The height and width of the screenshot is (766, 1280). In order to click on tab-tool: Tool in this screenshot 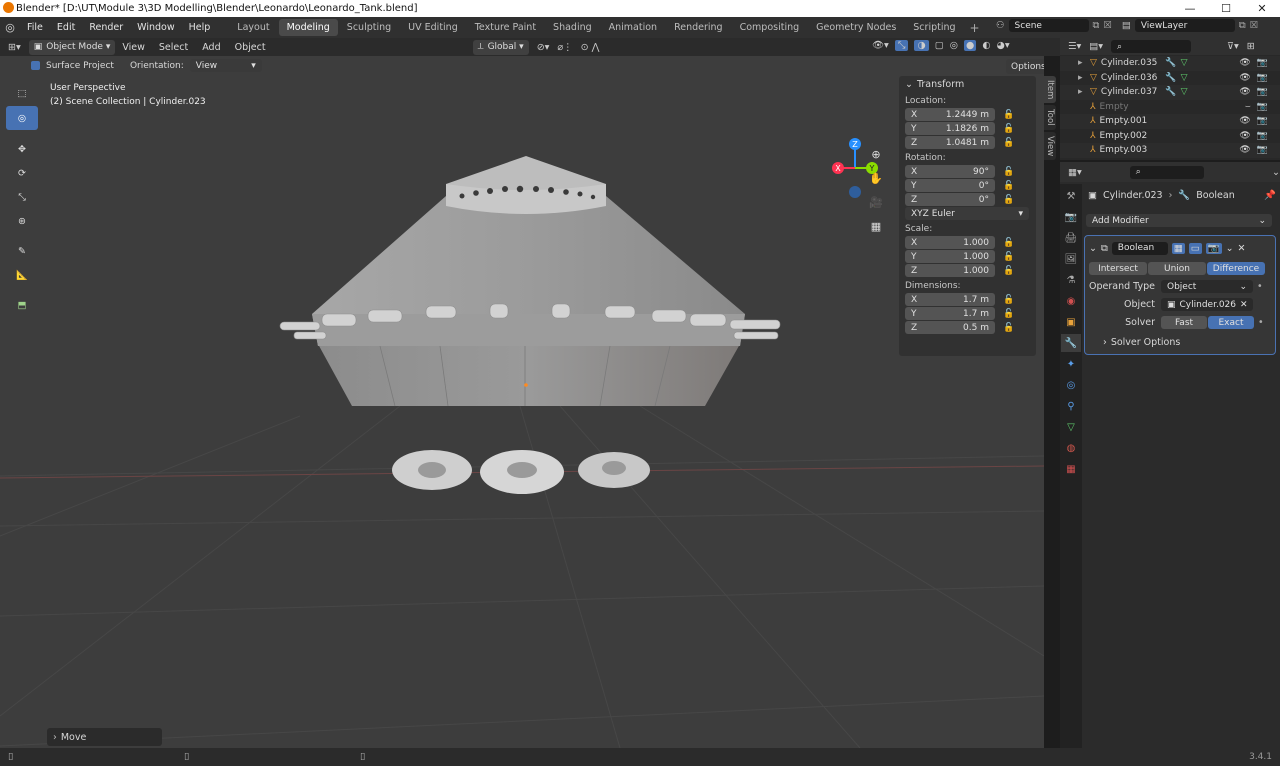, I will do `click(1050, 117)`.